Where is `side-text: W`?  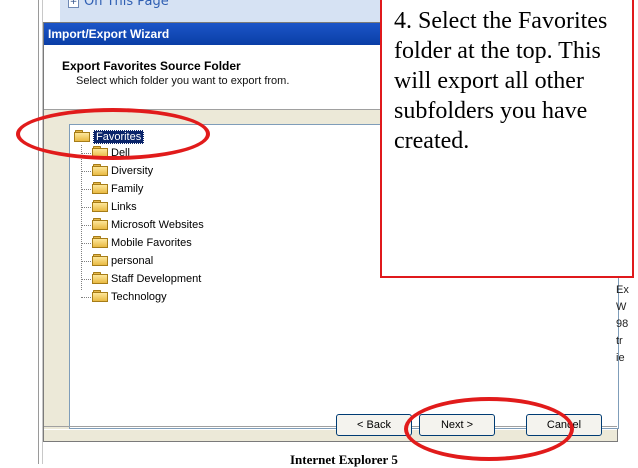 side-text: W is located at coordinates (621, 307).